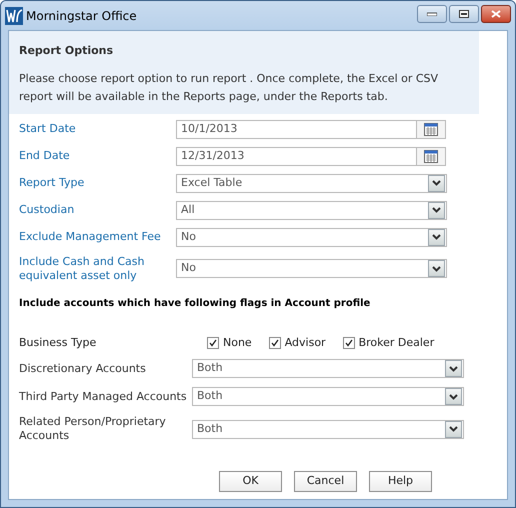 The height and width of the screenshot is (508, 516). What do you see at coordinates (90, 237) in the screenshot?
I see `field-label: Exclude Management Fee` at bounding box center [90, 237].